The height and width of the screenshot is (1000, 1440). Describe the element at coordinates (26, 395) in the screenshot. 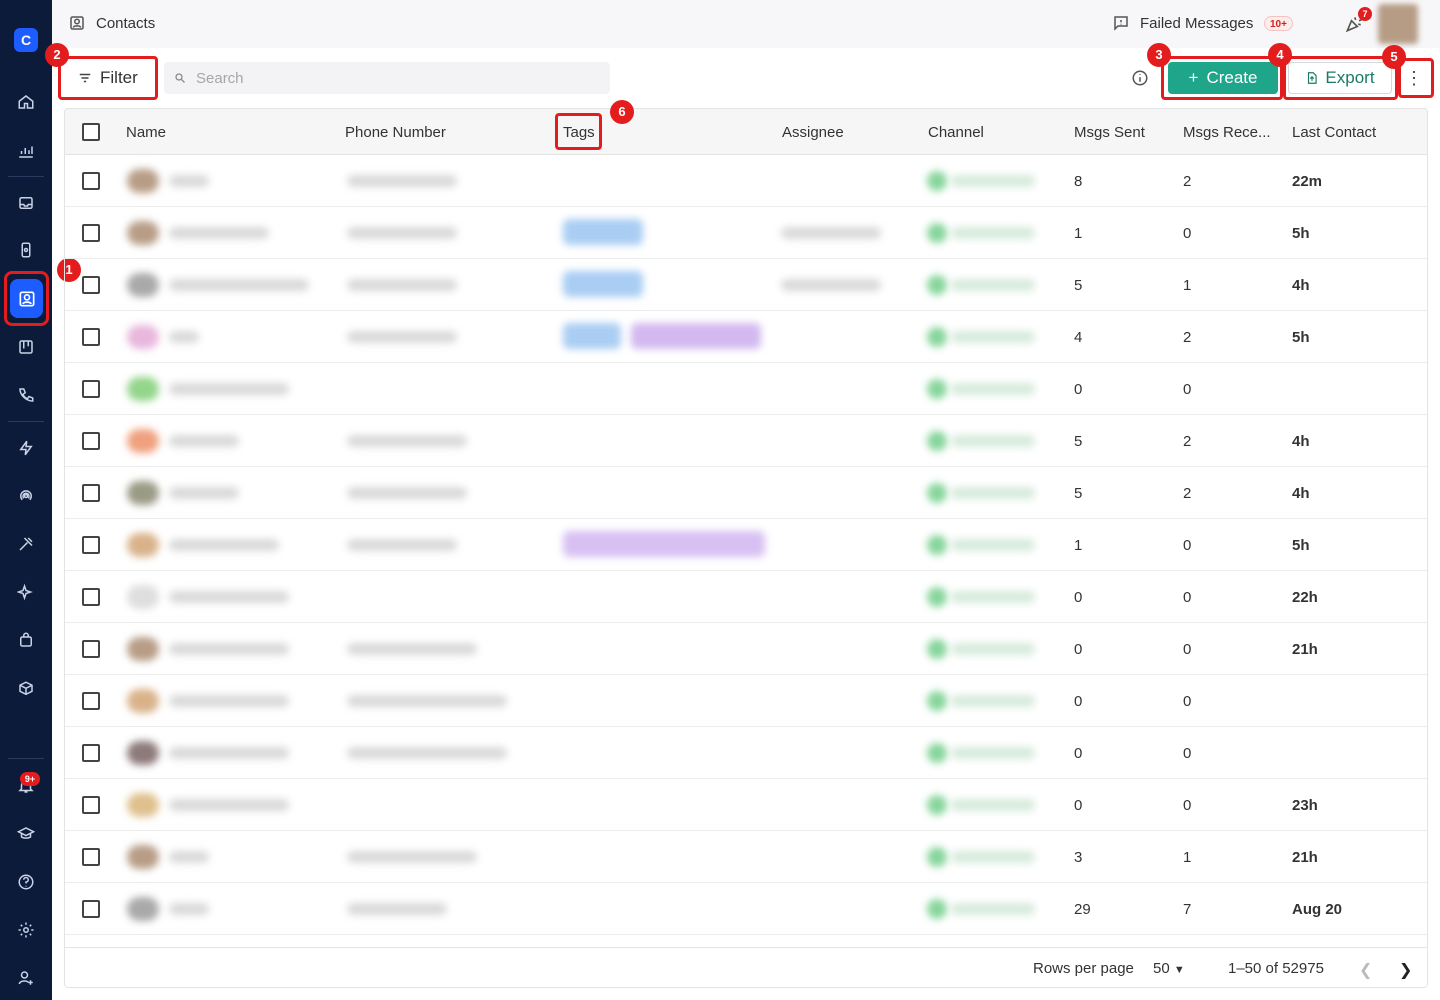

I see `phone-icon` at that location.